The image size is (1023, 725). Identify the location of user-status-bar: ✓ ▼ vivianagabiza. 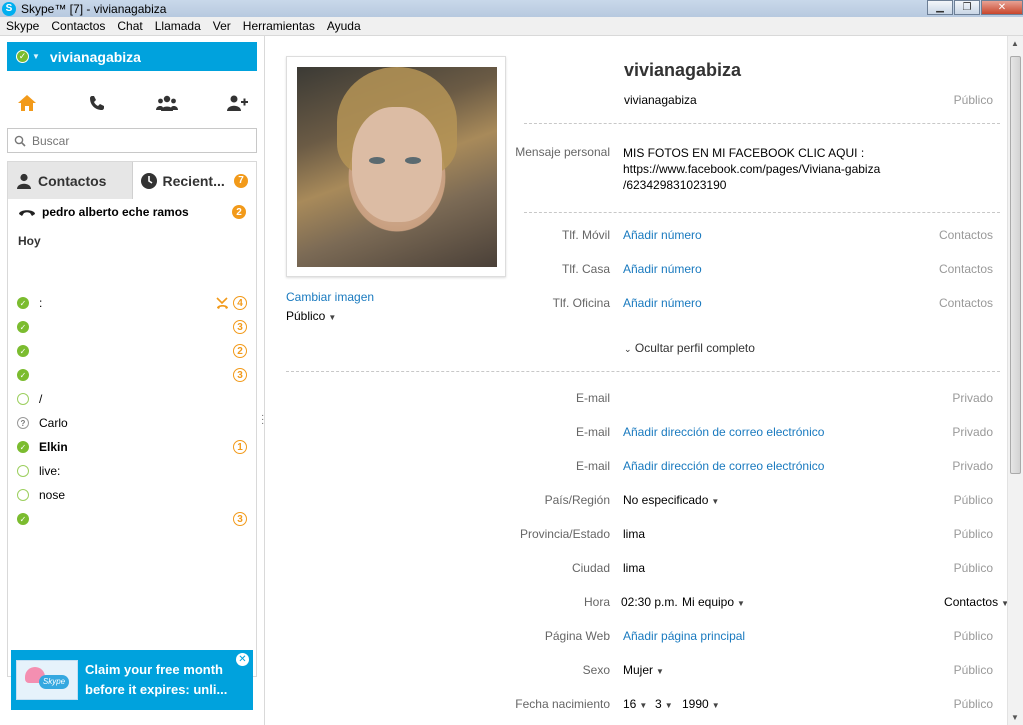
(132, 56).